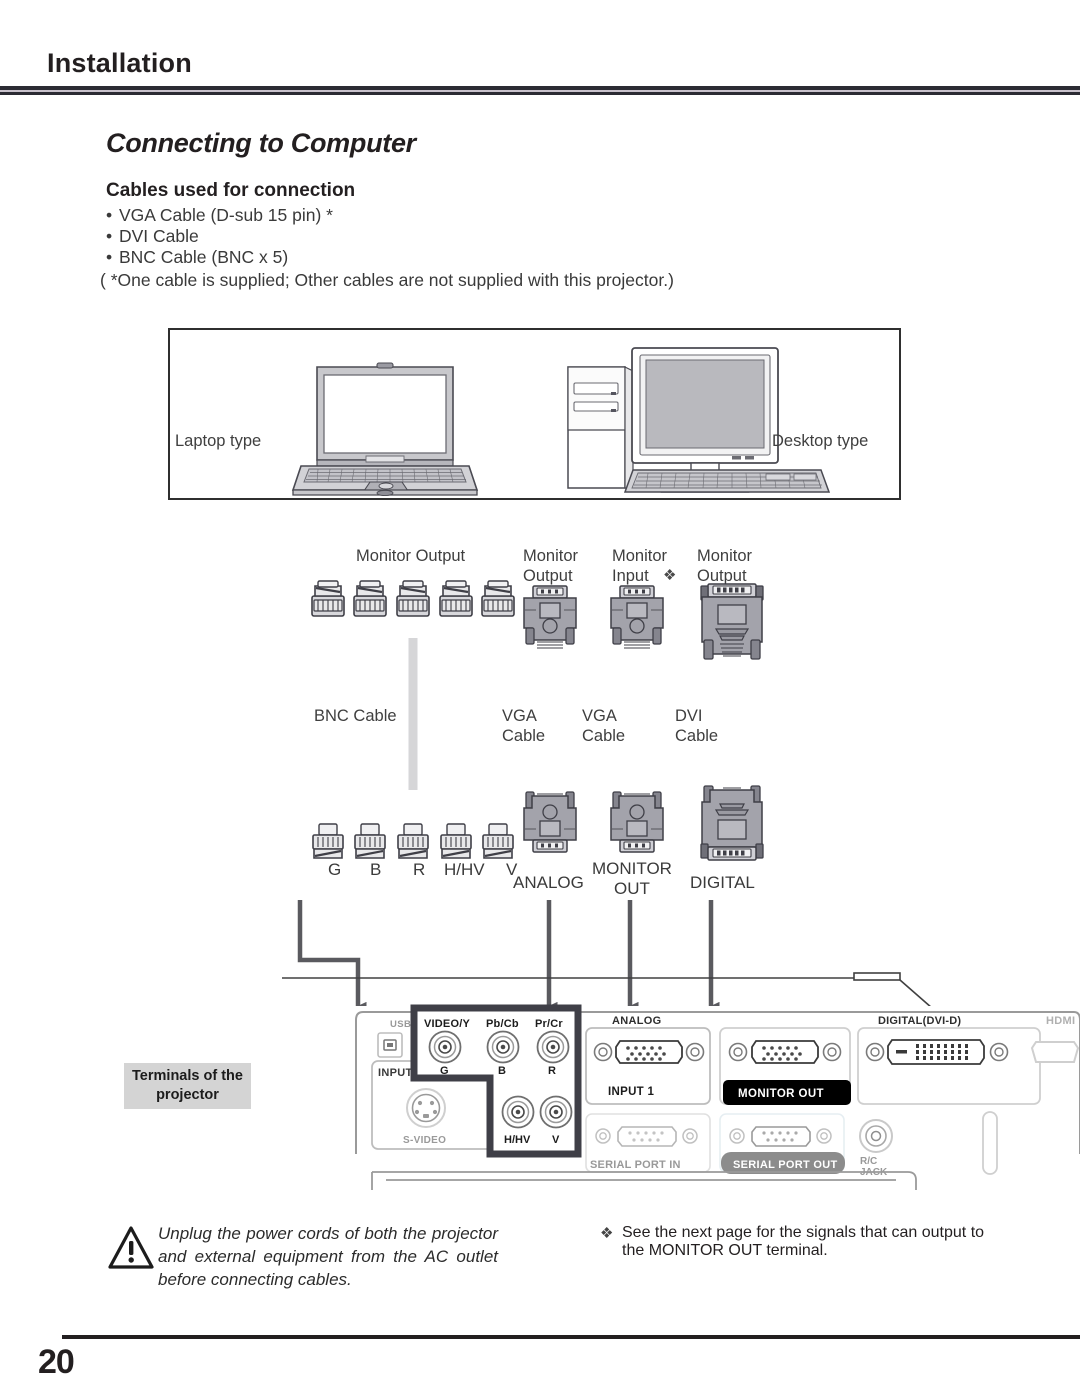  Describe the element at coordinates (636, 1021) in the screenshot. I see `svg-text: ANALOG` at that location.